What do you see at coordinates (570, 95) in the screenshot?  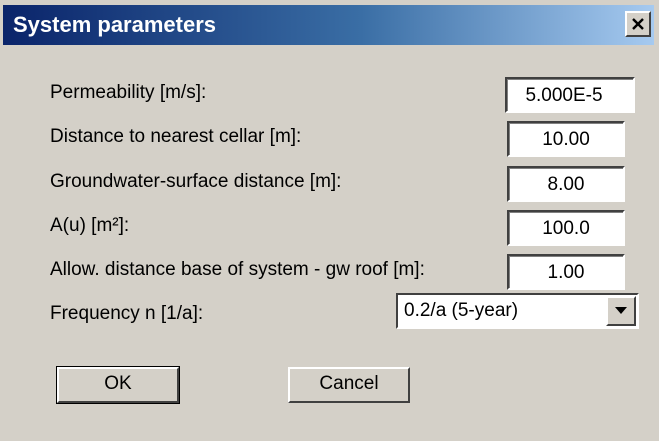 I see `permeability-field: 5.000E-5` at bounding box center [570, 95].